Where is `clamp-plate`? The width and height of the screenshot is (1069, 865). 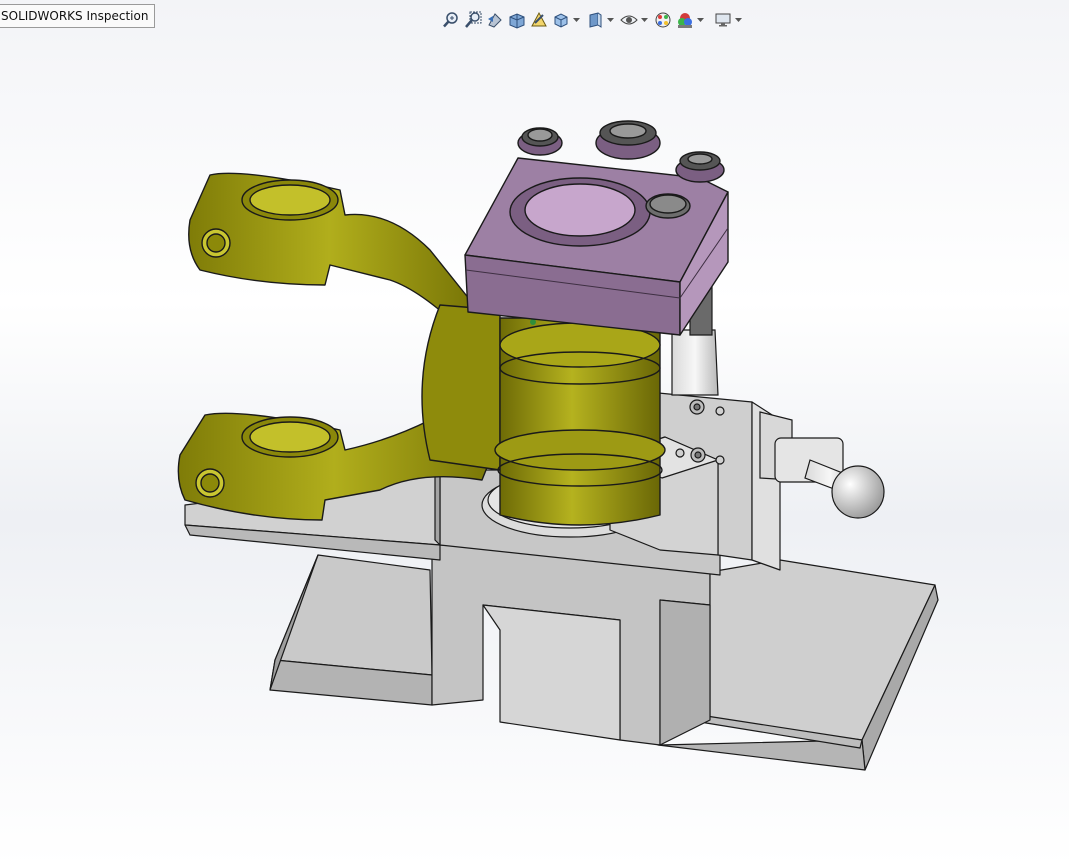
clamp-plate is located at coordinates (596, 228).